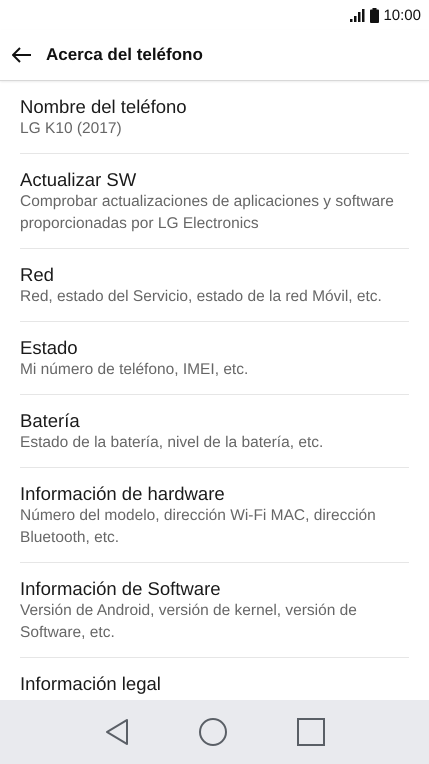 Image resolution: width=429 pixels, height=764 pixels. Describe the element at coordinates (71, 129) in the screenshot. I see `item-subtitle: LG K10 (2017)` at that location.